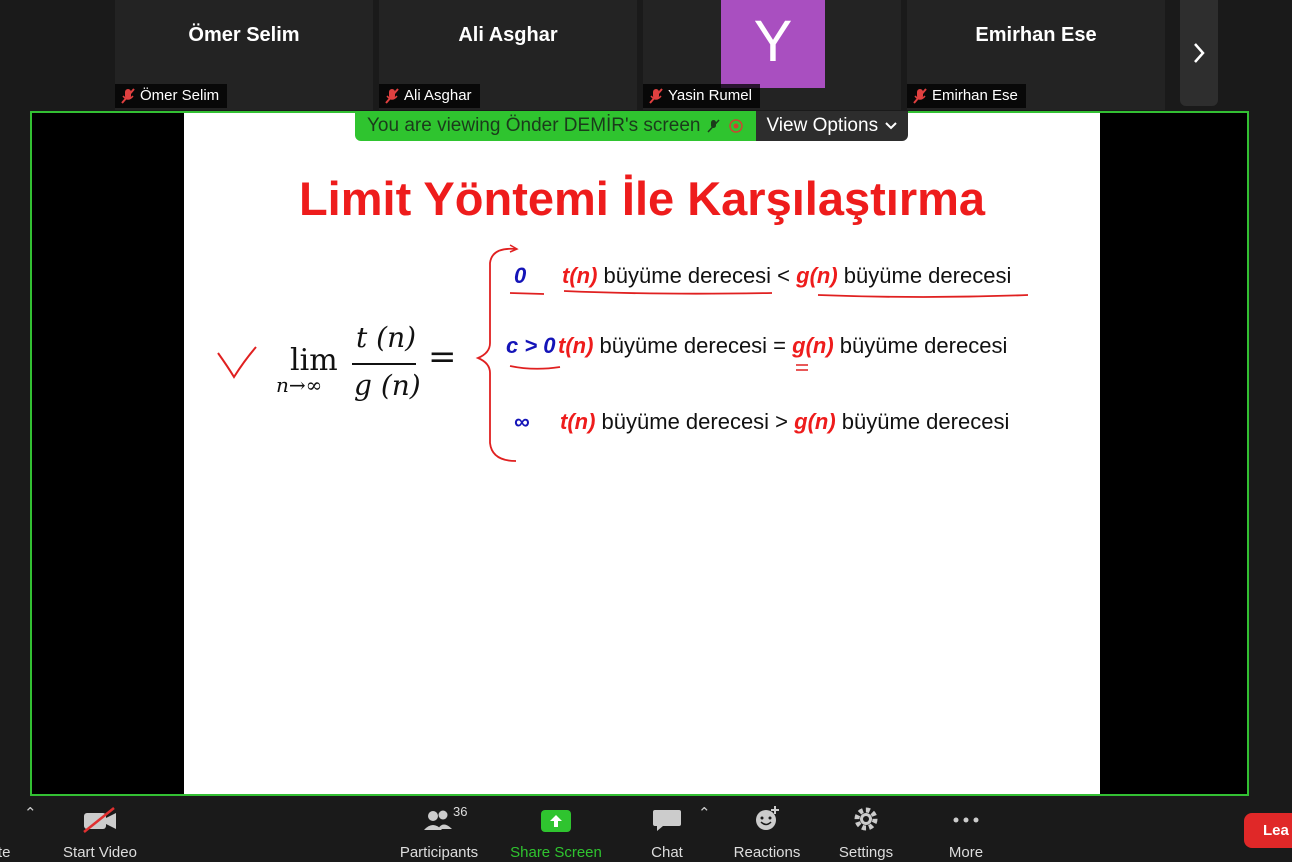  I want to click on participants-label: Participants, so click(439, 852).